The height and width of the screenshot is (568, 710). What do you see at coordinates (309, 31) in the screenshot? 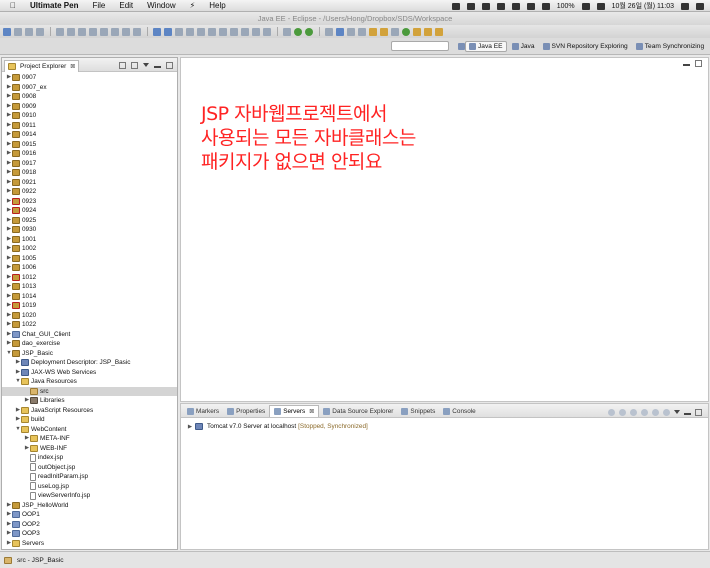
I see `debug-icon` at bounding box center [309, 31].